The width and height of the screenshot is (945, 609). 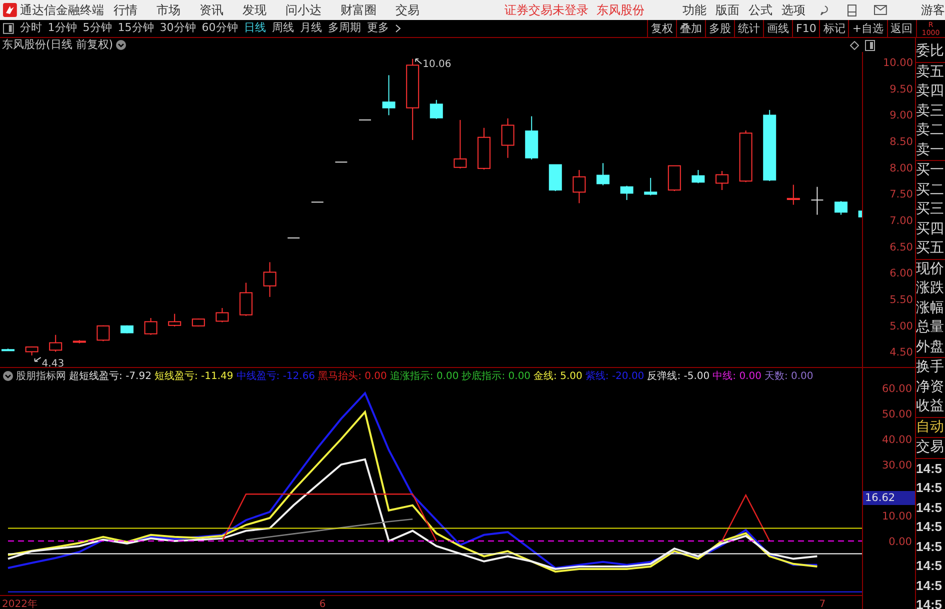 What do you see at coordinates (546, 10) in the screenshot?
I see `status-notice: 证券交易未登录` at bounding box center [546, 10].